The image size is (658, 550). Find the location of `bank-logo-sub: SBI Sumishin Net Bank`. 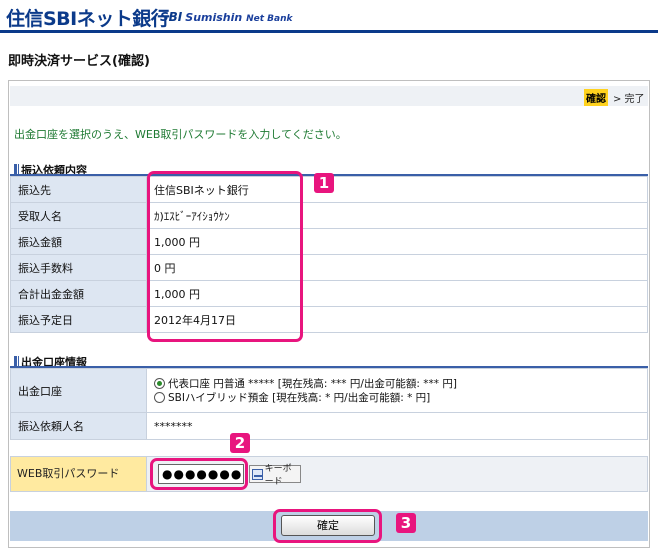

bank-logo-sub: SBI Sumishin Net Bank is located at coordinates (226, 17).